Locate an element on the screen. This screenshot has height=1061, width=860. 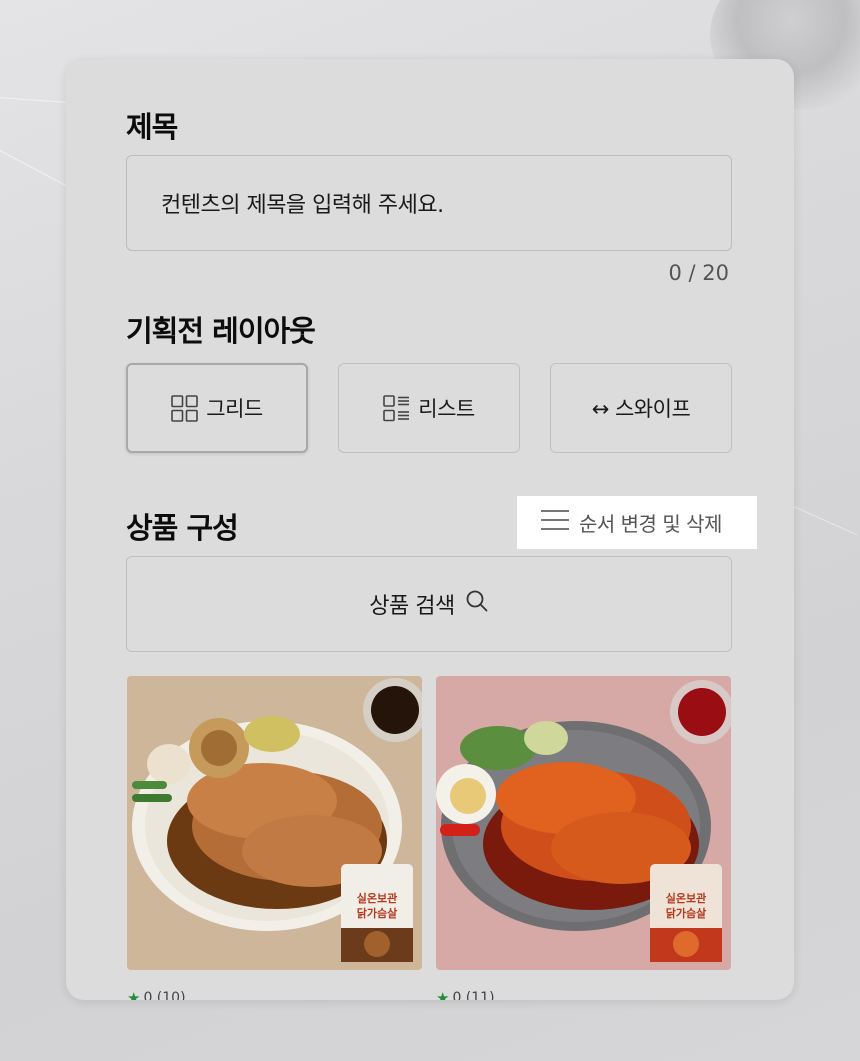
product-rating: ★ 0 (10) is located at coordinates (156, 994).